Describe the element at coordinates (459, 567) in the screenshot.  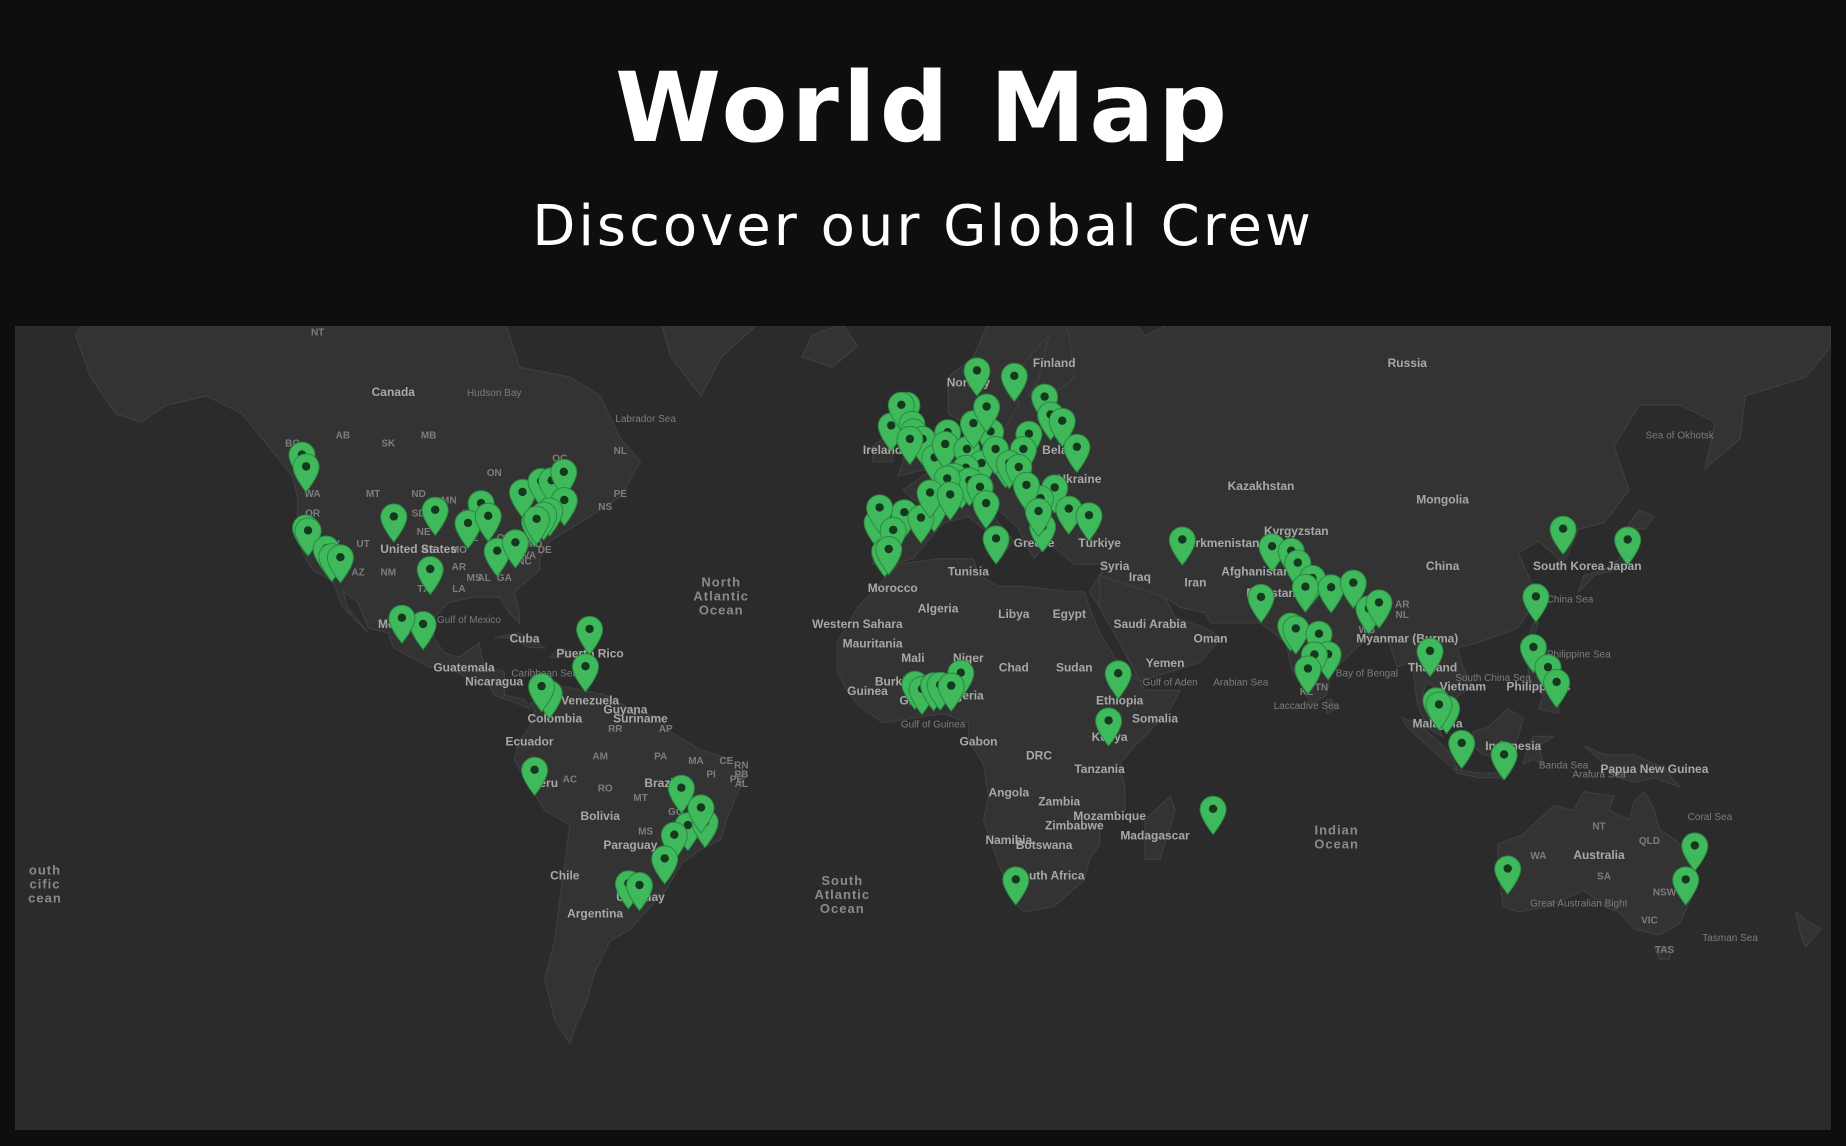
I see `region-label: AR` at that location.